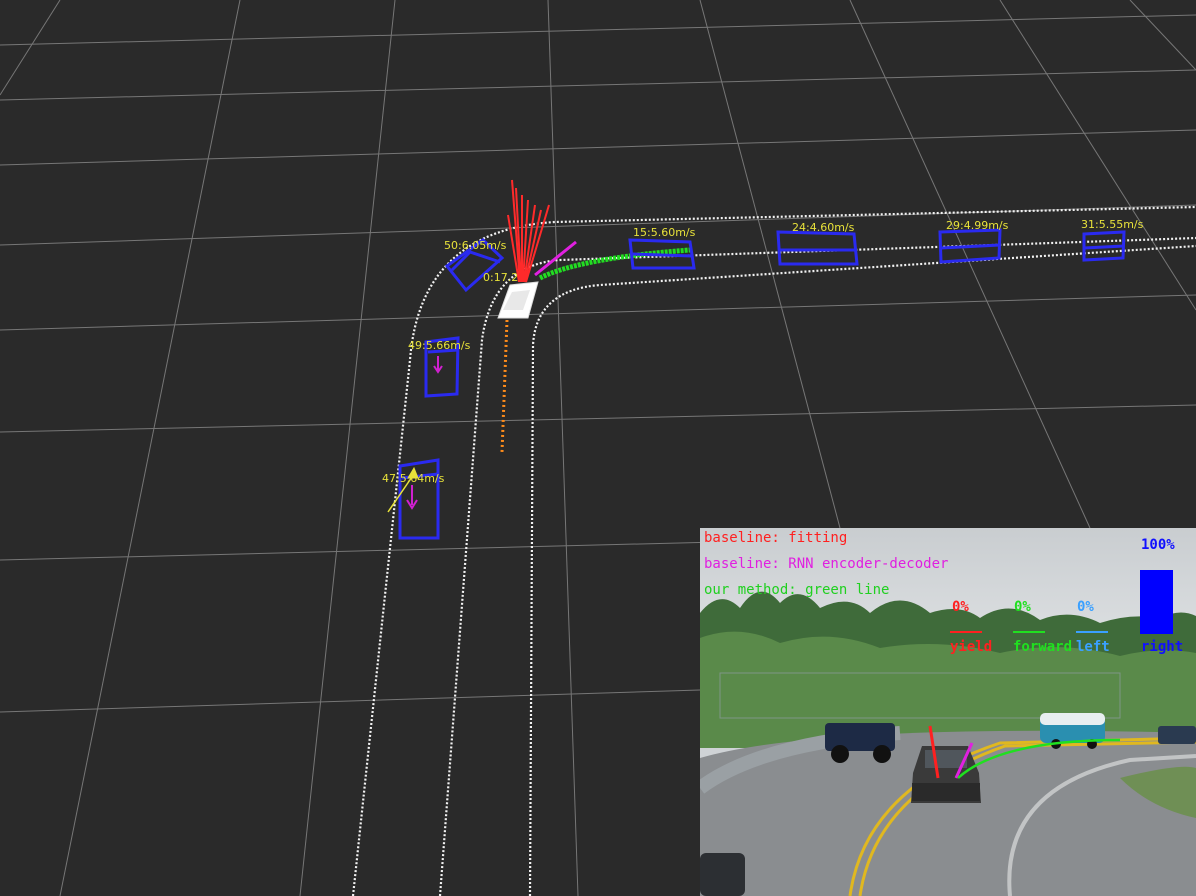  What do you see at coordinates (1158, 545) in the screenshot?
I see `intent-right-percent: 100%` at bounding box center [1158, 545].